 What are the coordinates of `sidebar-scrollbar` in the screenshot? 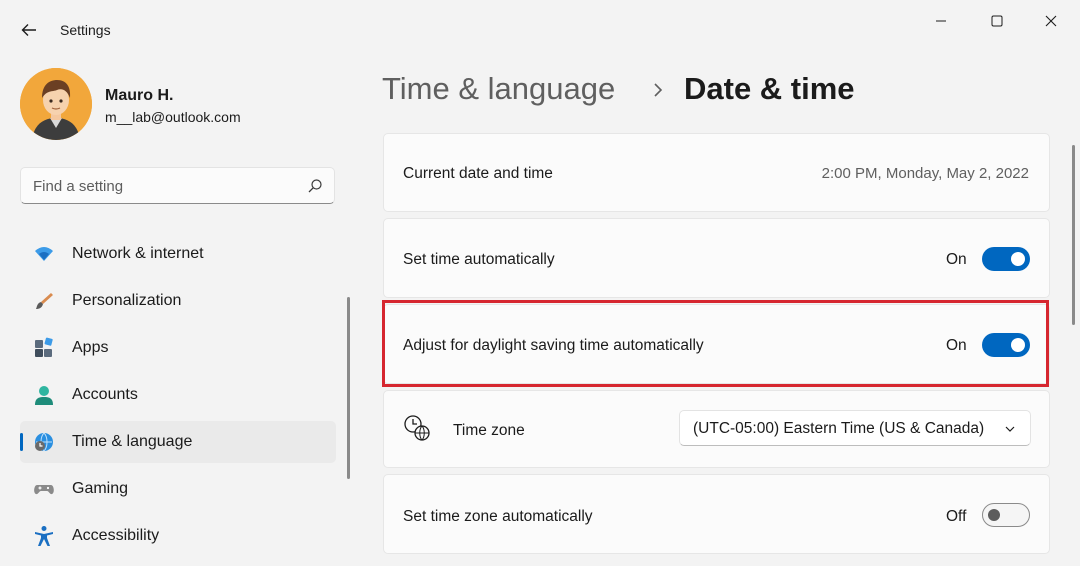 It's located at (348, 388).